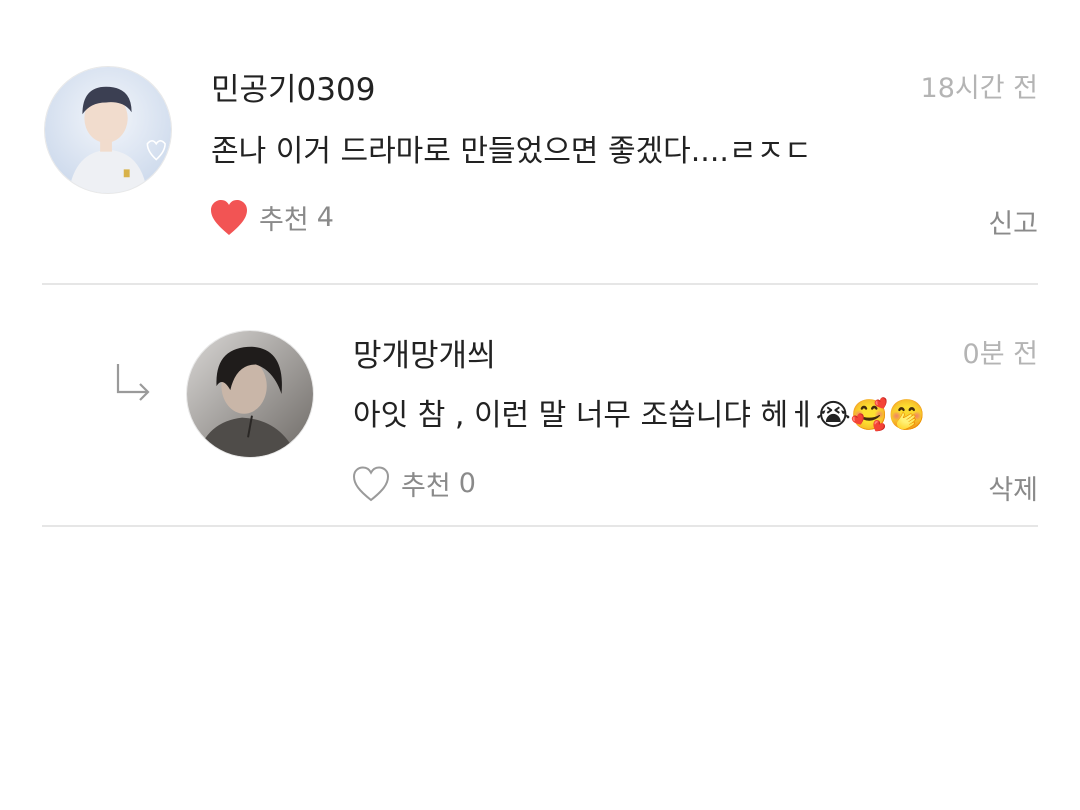 This screenshot has width=1080, height=810. I want to click on comment-text: 존나 이거 드라마로 만들었으면 좋겠다....ㄹㅈㄷ, so click(511, 151).